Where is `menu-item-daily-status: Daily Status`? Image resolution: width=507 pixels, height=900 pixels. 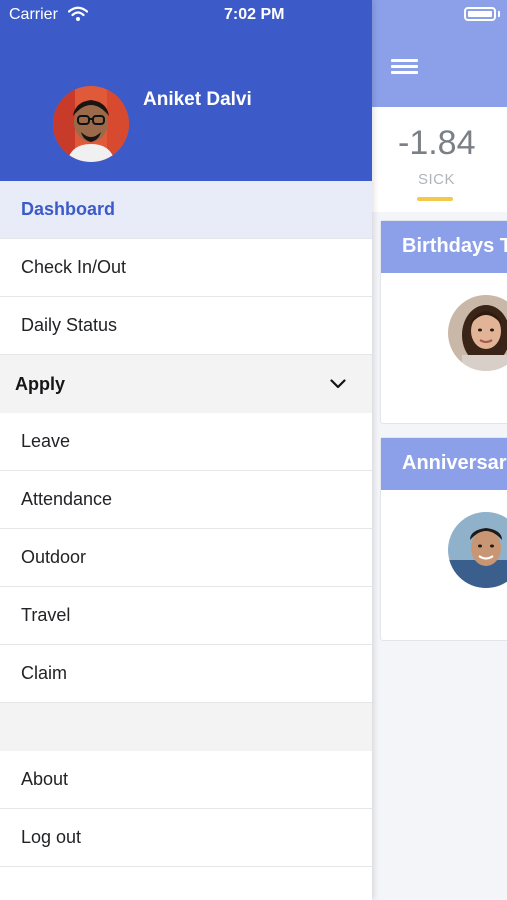
menu-item-daily-status: Daily Status is located at coordinates (186, 326).